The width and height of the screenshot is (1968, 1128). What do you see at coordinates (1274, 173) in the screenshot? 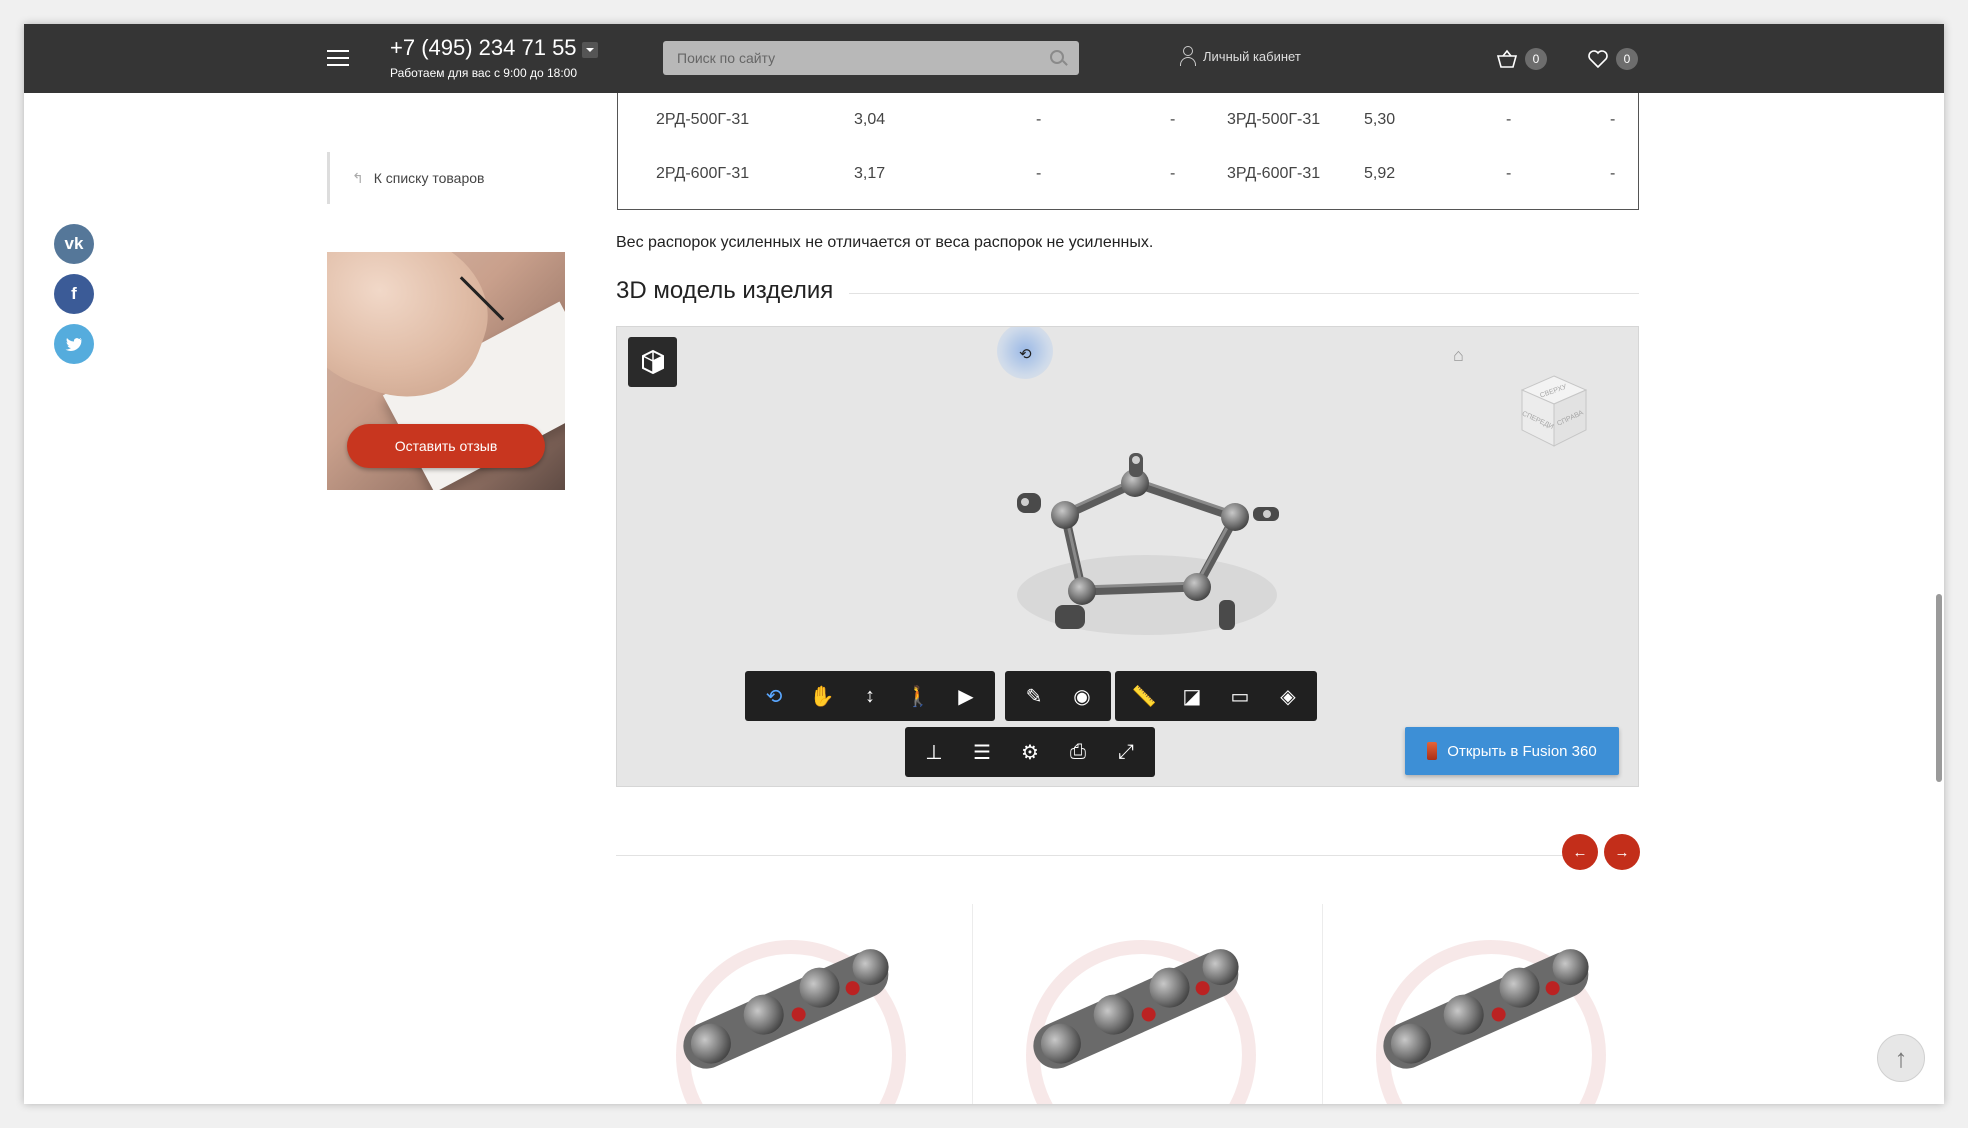
I see `table-cell: 3РД-600Г-31` at bounding box center [1274, 173].